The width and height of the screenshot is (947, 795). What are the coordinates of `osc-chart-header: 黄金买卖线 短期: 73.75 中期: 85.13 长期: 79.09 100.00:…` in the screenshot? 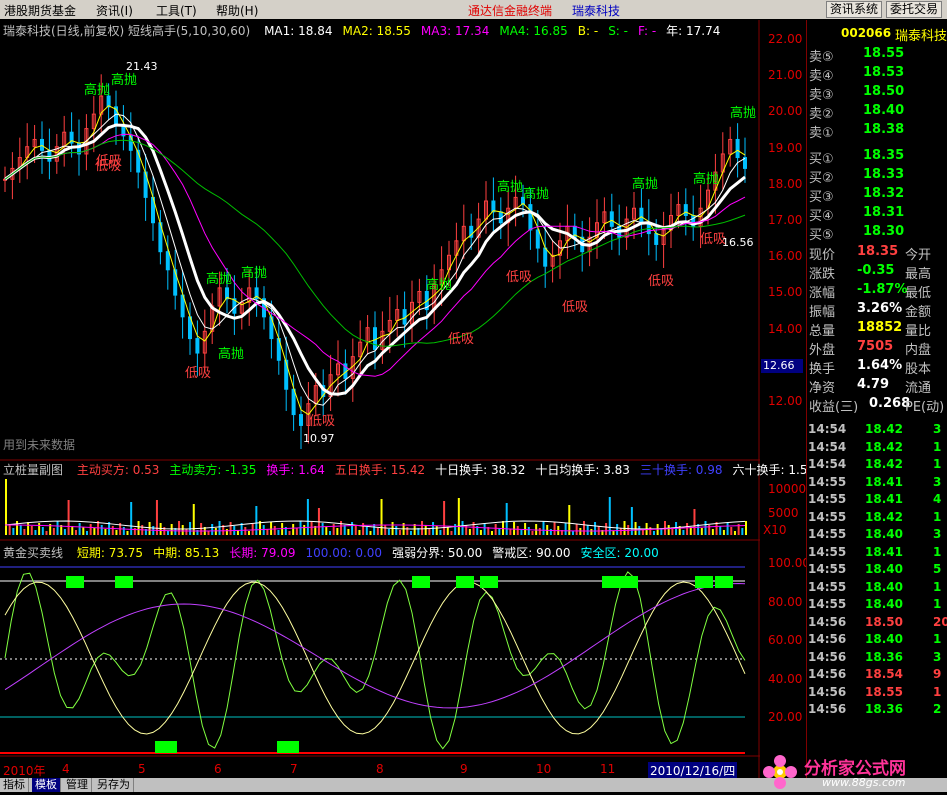 It's located at (335, 552).